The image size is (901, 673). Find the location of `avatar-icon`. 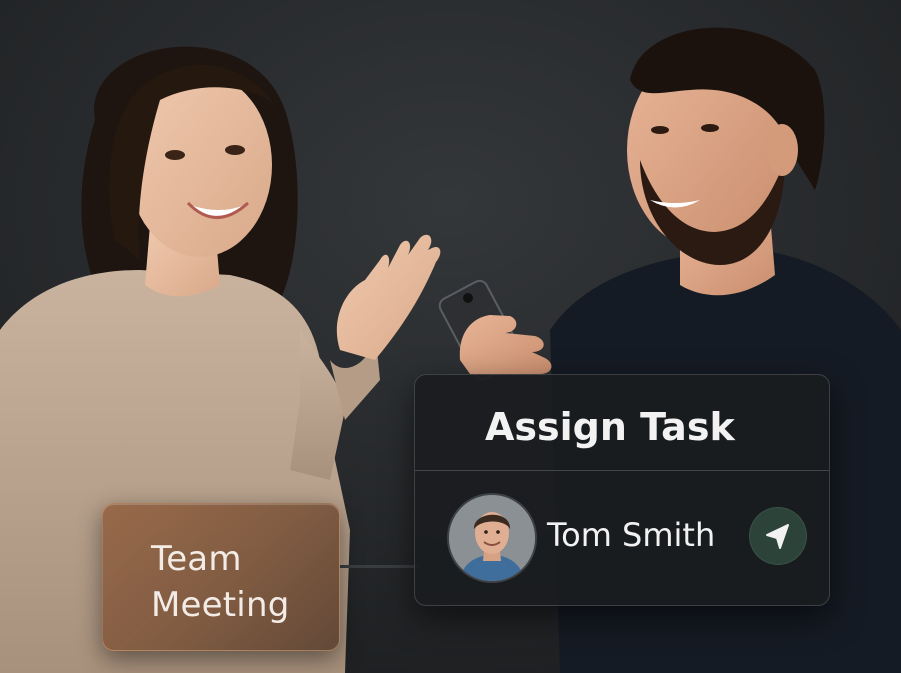

avatar-icon is located at coordinates (492, 538).